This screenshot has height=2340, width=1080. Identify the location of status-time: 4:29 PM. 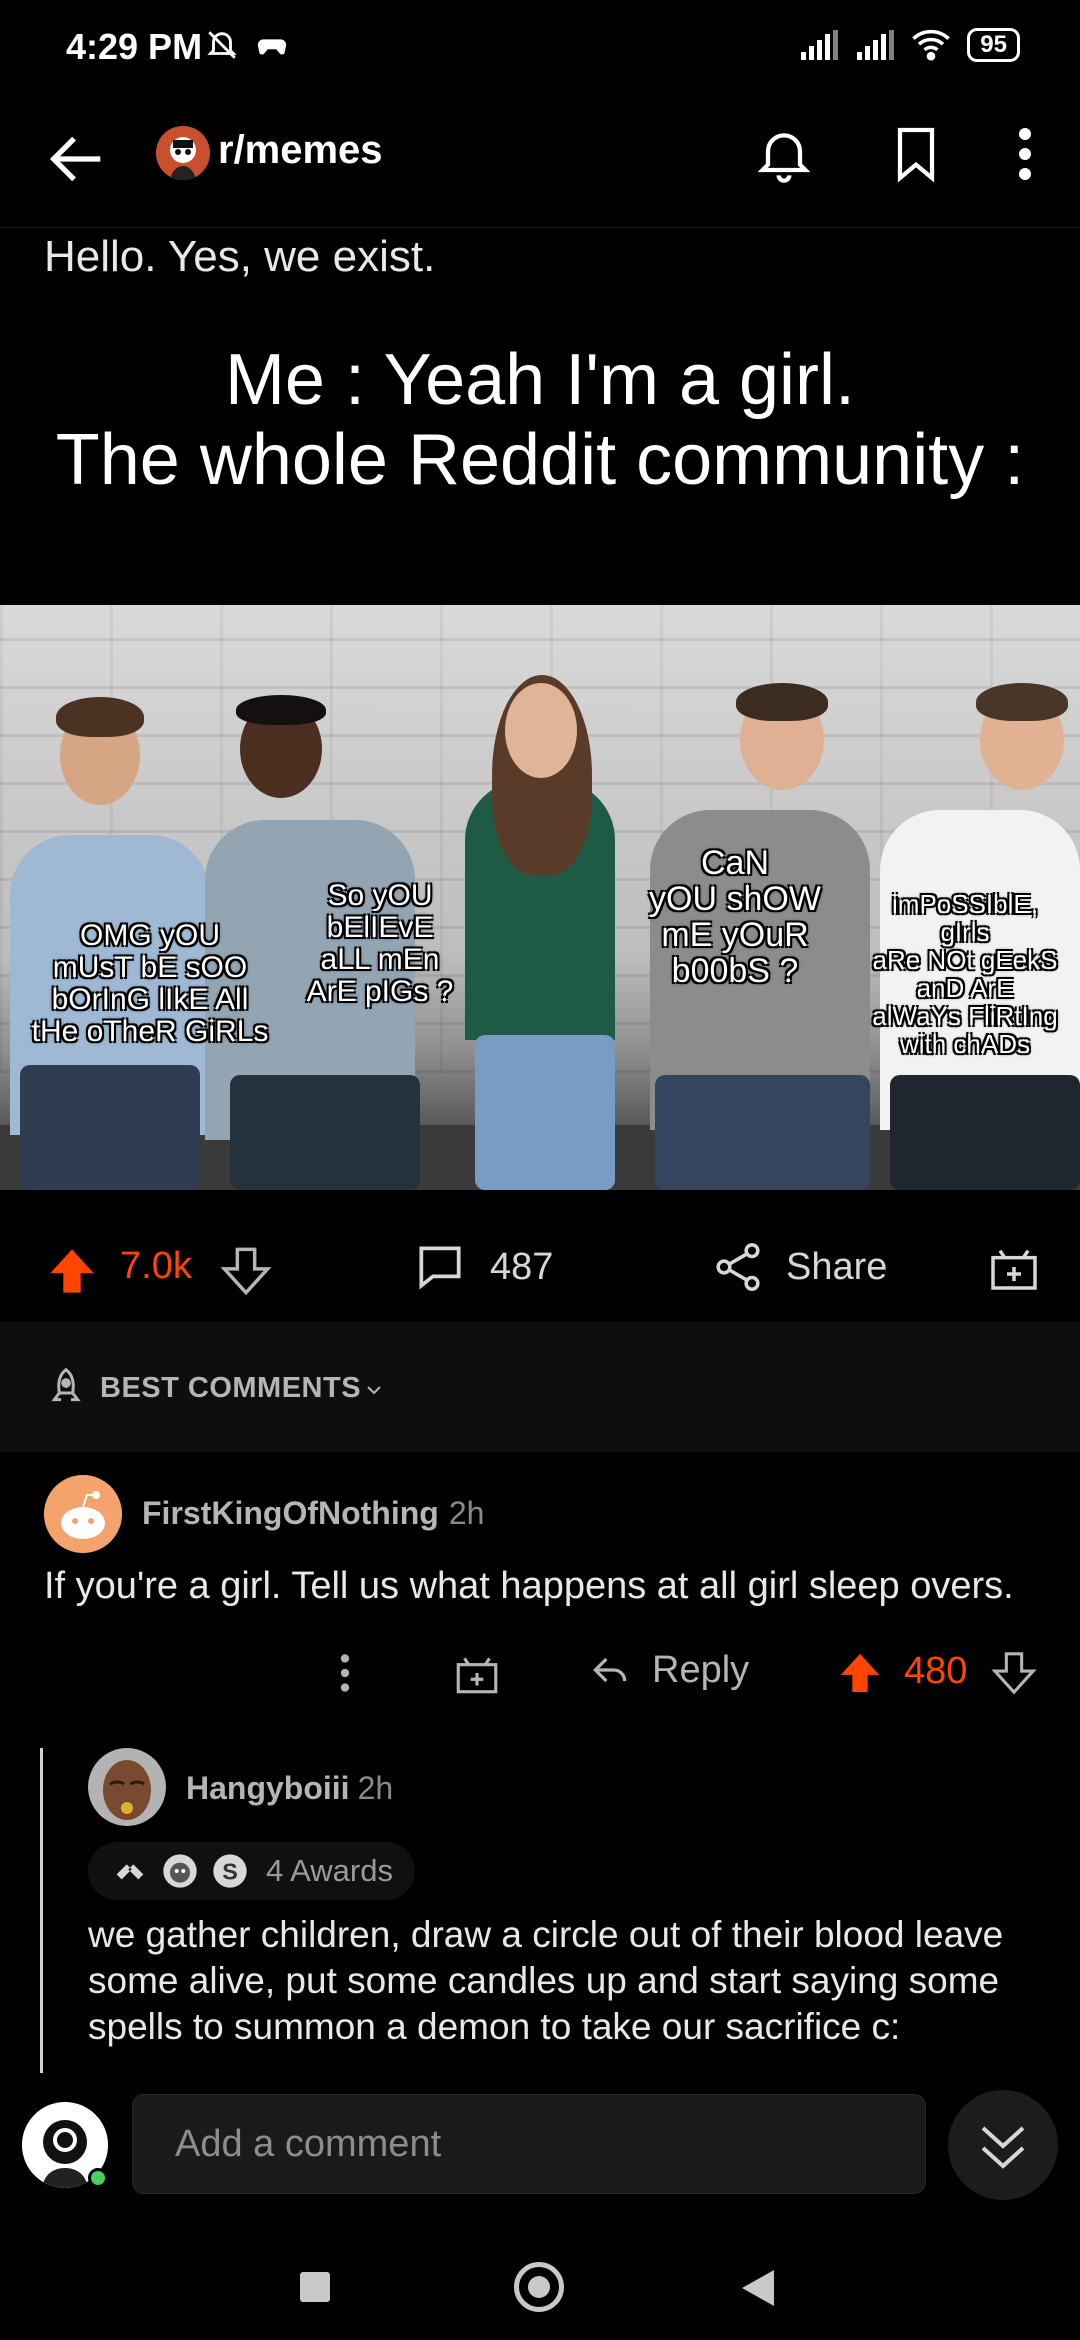
(134, 46).